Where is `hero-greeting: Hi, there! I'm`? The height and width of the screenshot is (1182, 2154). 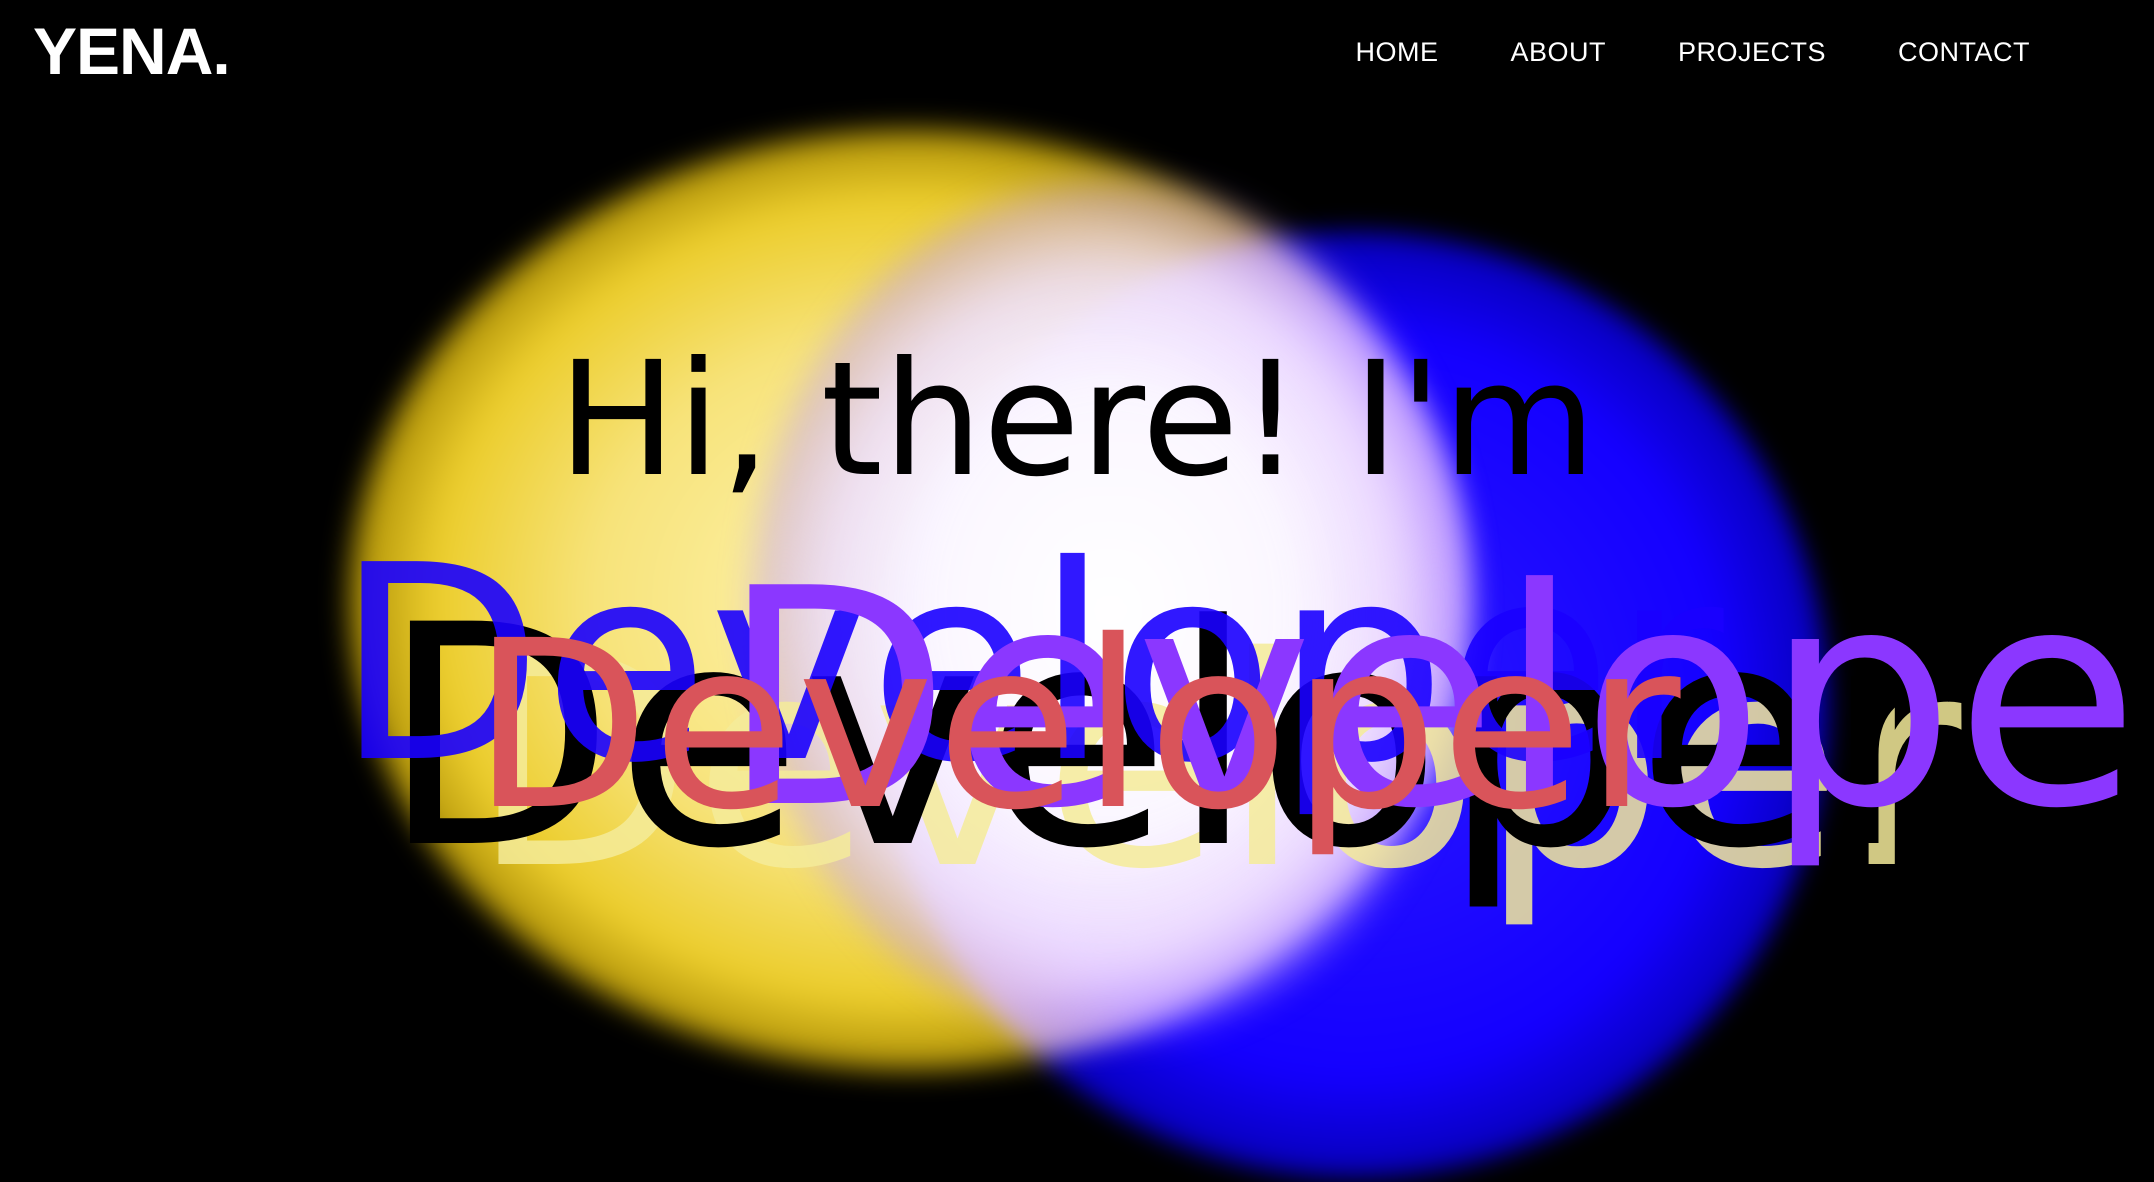 hero-greeting: Hi, there! I'm is located at coordinates (1077, 420).